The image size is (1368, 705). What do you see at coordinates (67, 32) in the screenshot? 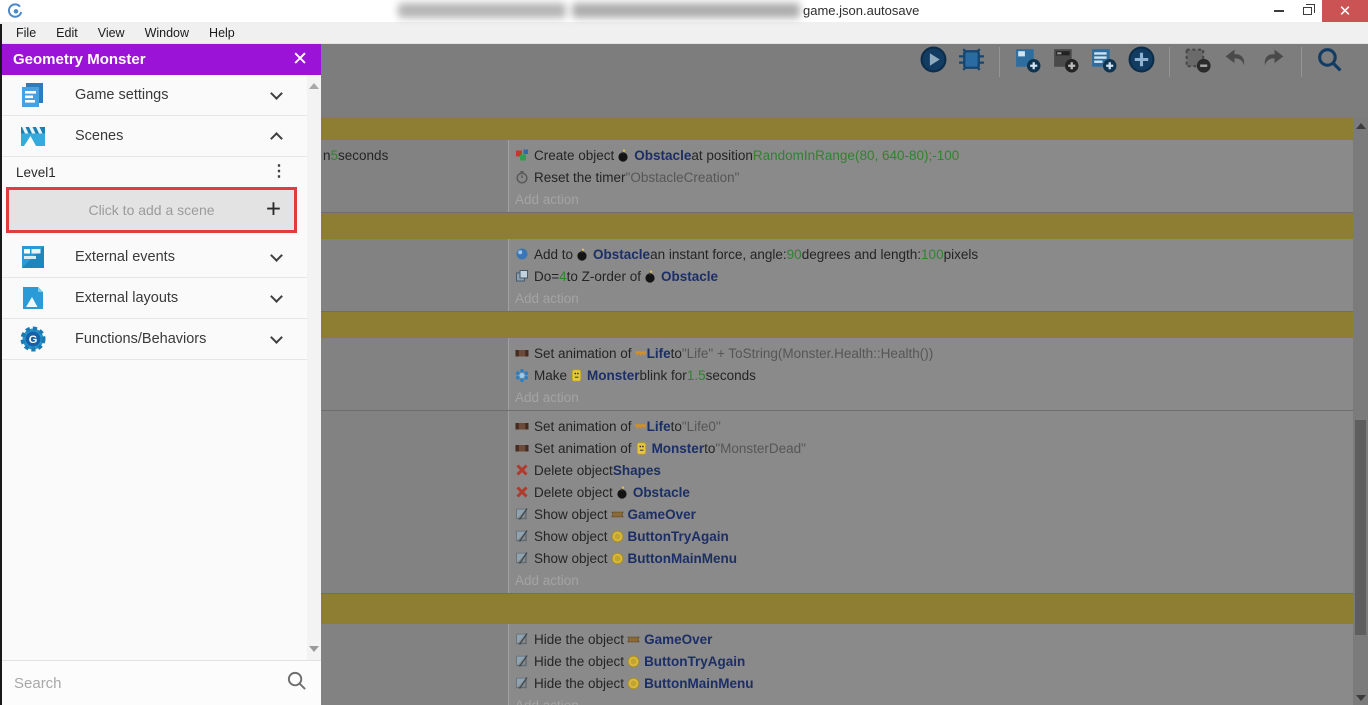
I see `menu-edit: Edit` at bounding box center [67, 32].